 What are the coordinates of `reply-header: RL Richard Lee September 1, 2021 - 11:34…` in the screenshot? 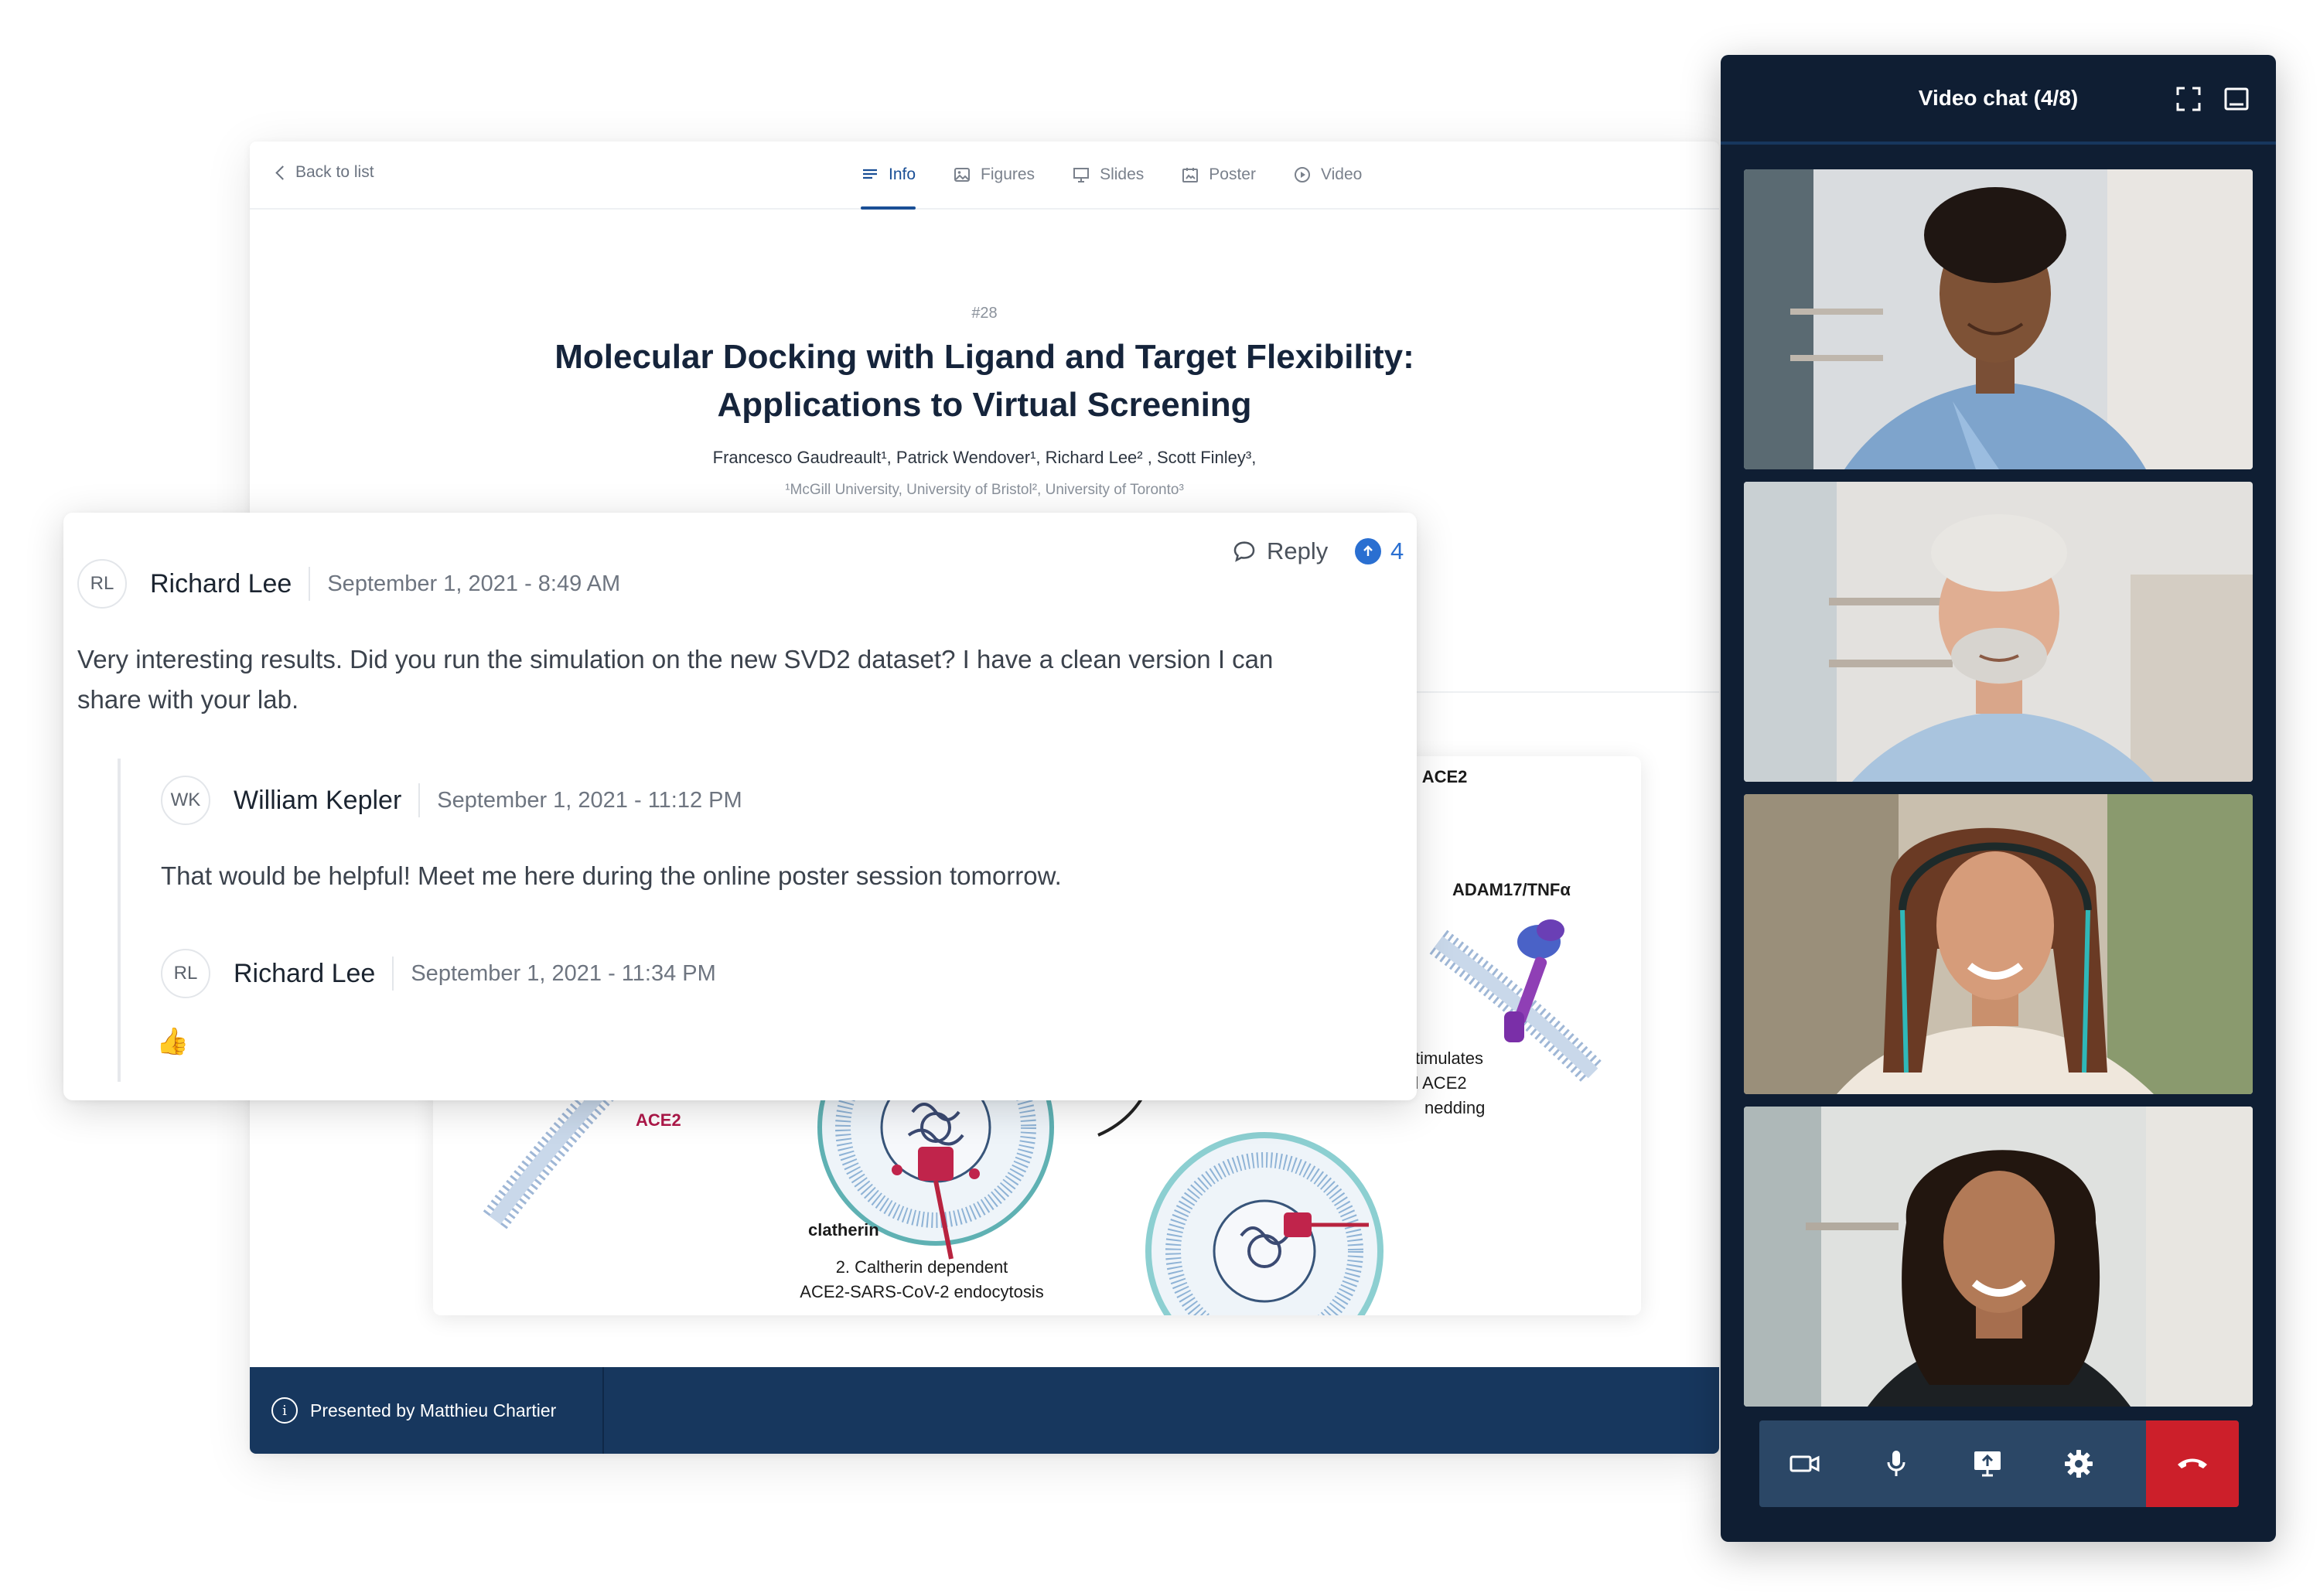 It's located at (439, 973).